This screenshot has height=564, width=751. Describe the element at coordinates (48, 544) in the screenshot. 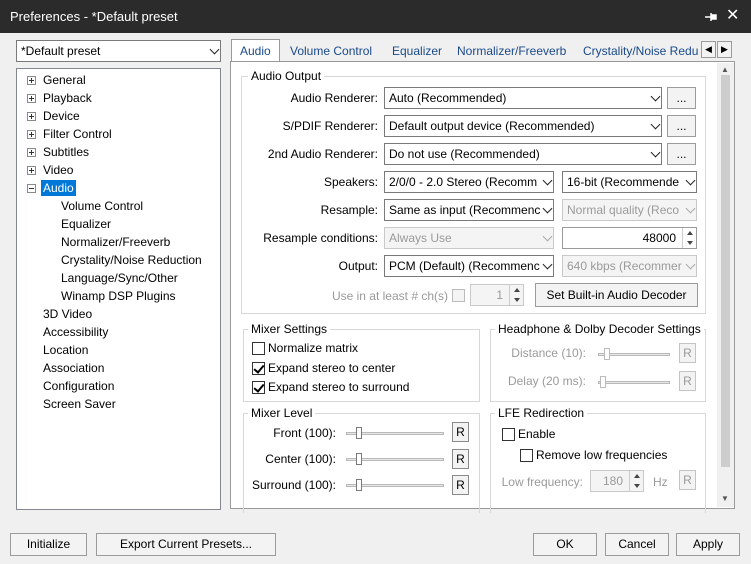

I see `initialize-button: Initialize` at that location.